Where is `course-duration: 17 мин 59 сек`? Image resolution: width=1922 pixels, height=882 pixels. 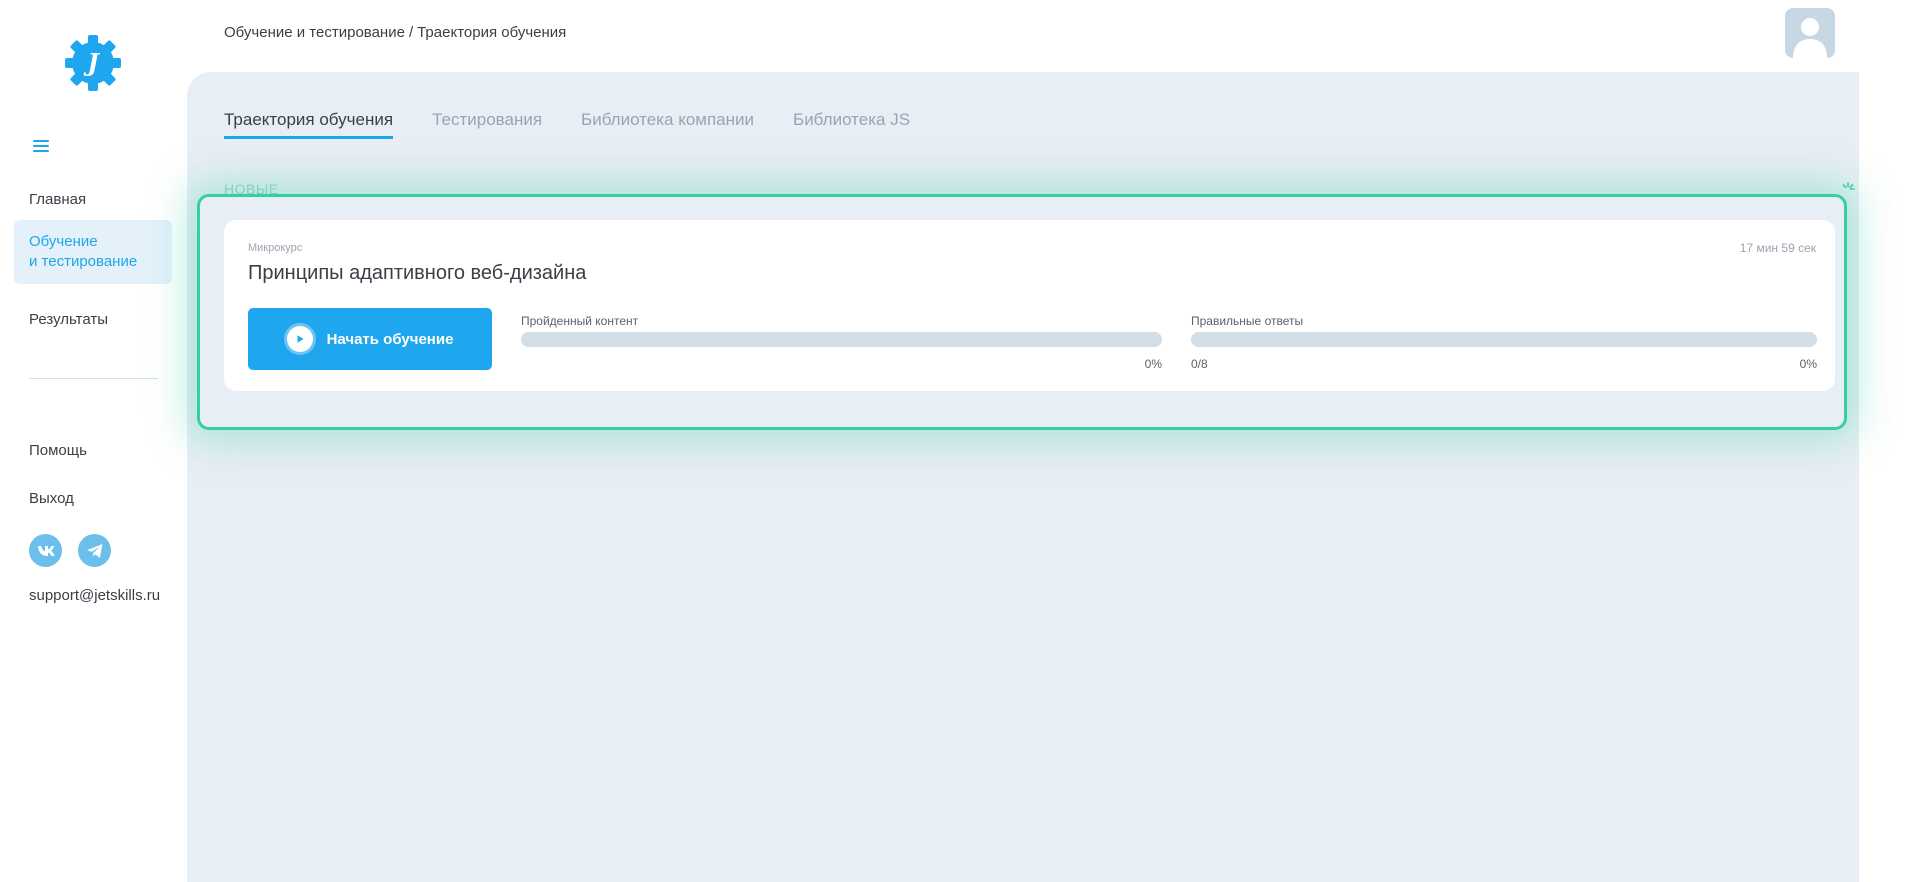 course-duration: 17 мин 59 сек is located at coordinates (1777, 248).